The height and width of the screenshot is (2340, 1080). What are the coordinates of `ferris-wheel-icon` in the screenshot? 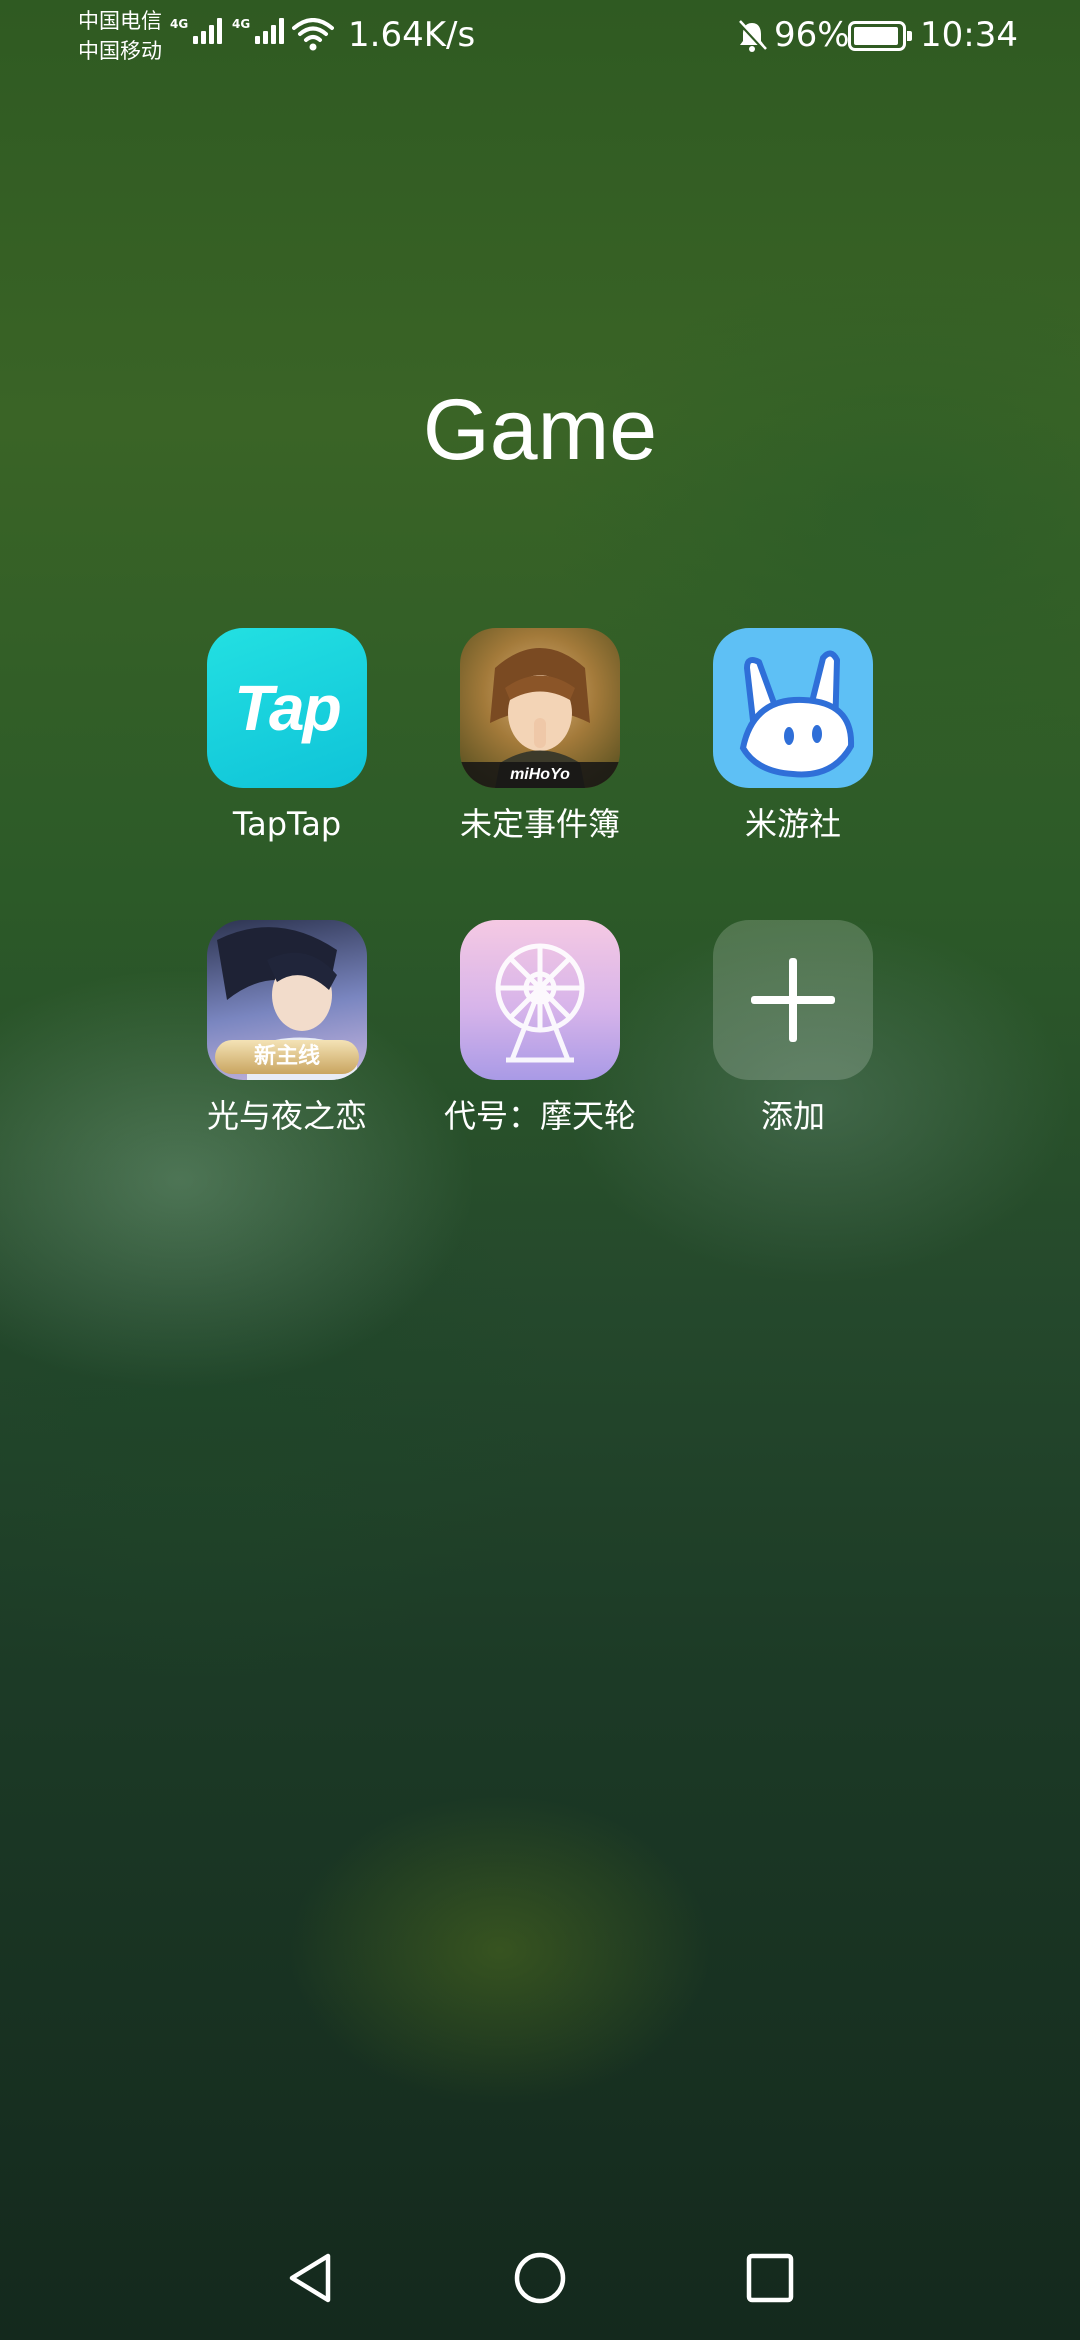 It's located at (540, 1003).